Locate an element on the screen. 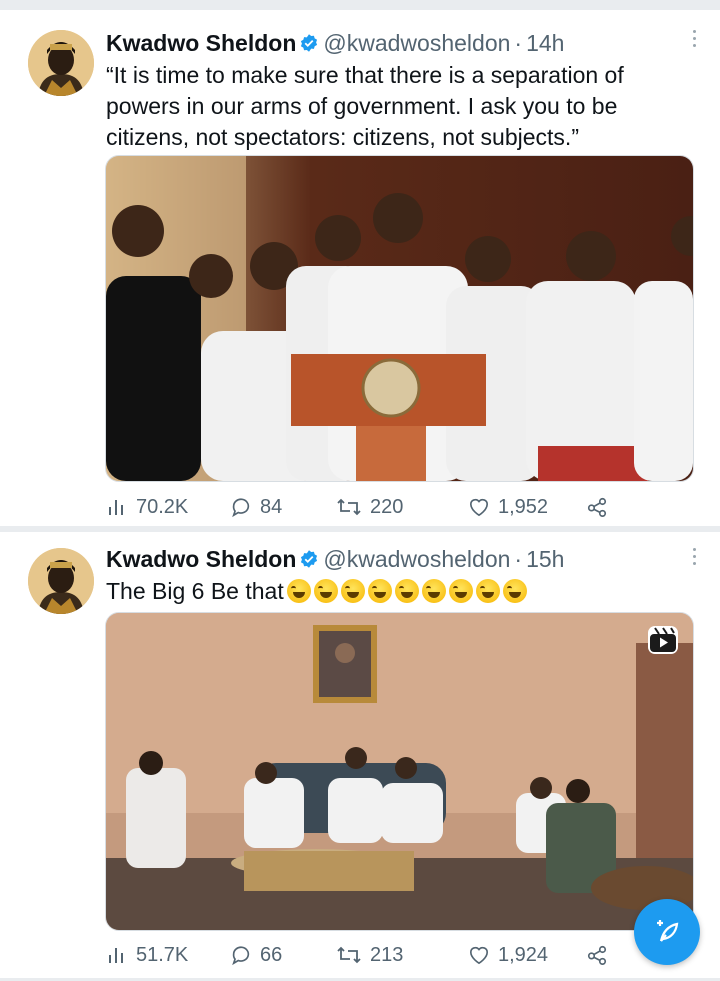 The width and height of the screenshot is (720, 981). tweet-text: The Big 6 Be that is located at coordinates (401, 591).